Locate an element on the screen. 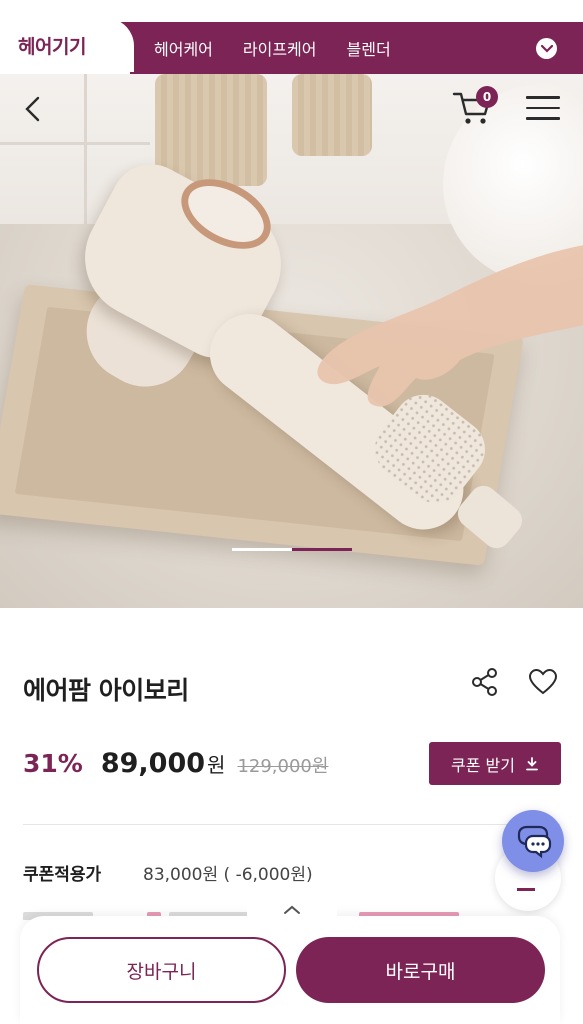 Image resolution: width=583 pixels, height=1024 pixels. wishlist-button is located at coordinates (543, 682).